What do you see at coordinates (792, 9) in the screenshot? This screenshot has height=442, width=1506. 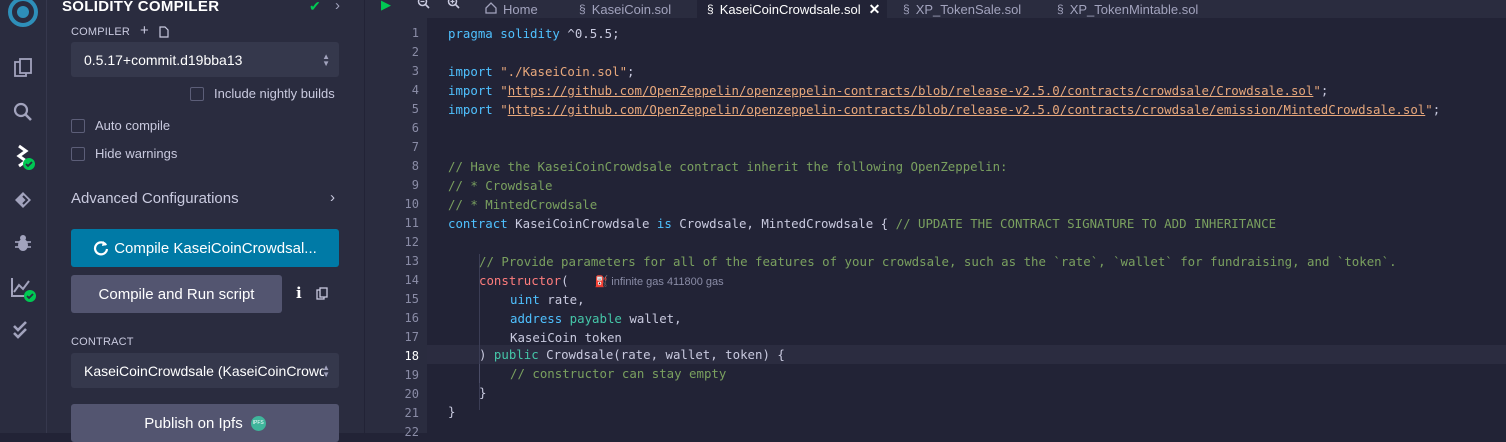 I see `tab-kaseicoin-crowdsale: § KaseiCoinCrowdsale.sol ✕` at bounding box center [792, 9].